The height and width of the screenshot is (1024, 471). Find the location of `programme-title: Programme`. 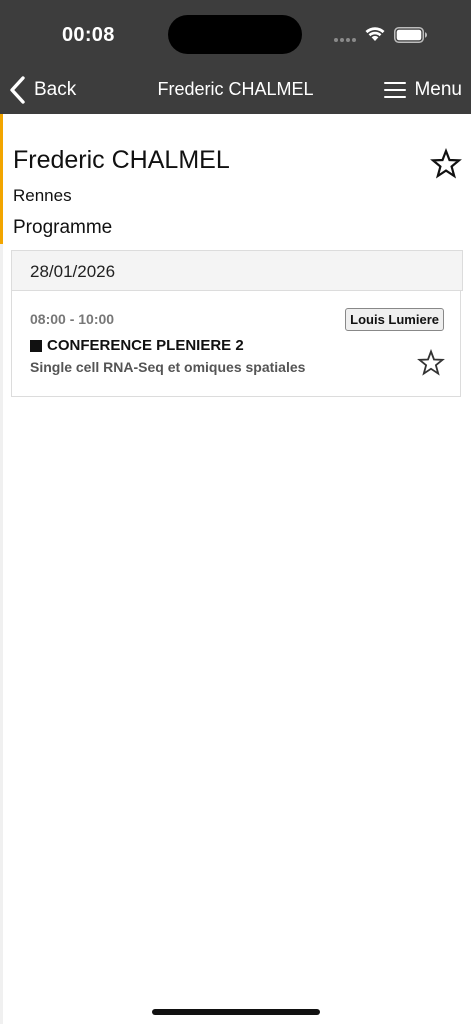

programme-title: Programme is located at coordinates (63, 227).